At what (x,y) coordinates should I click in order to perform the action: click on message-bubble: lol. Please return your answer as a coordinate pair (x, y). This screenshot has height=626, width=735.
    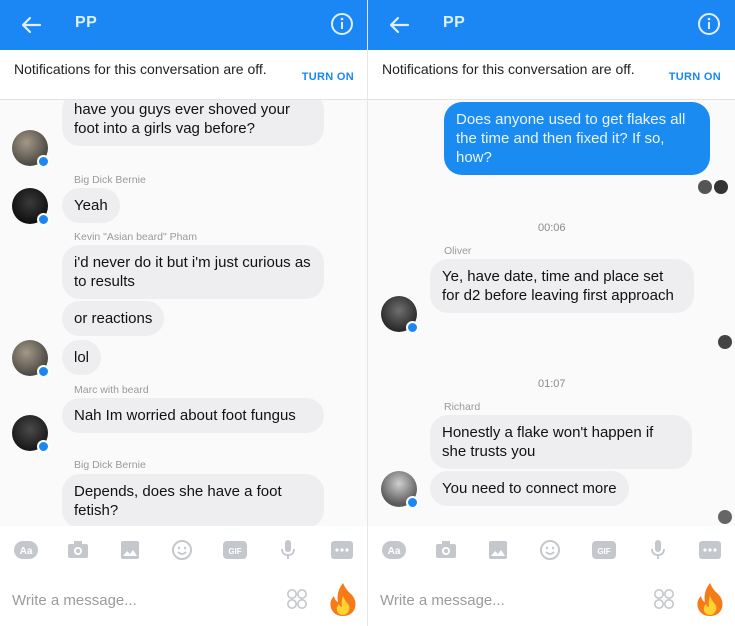
    Looking at the image, I should click on (82, 357).